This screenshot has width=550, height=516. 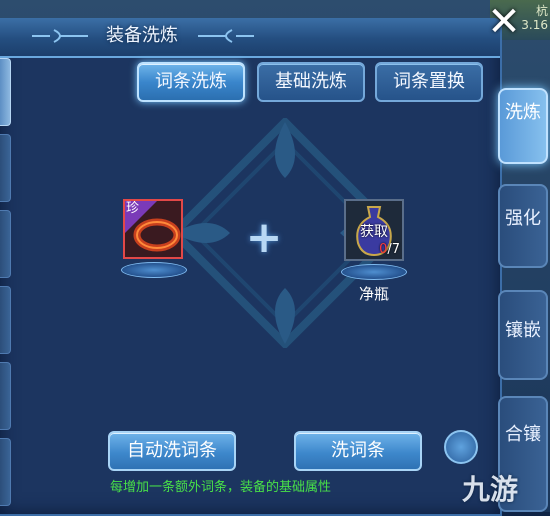 I want to click on side-tab-inlay: 镶嵌, so click(x=523, y=335).